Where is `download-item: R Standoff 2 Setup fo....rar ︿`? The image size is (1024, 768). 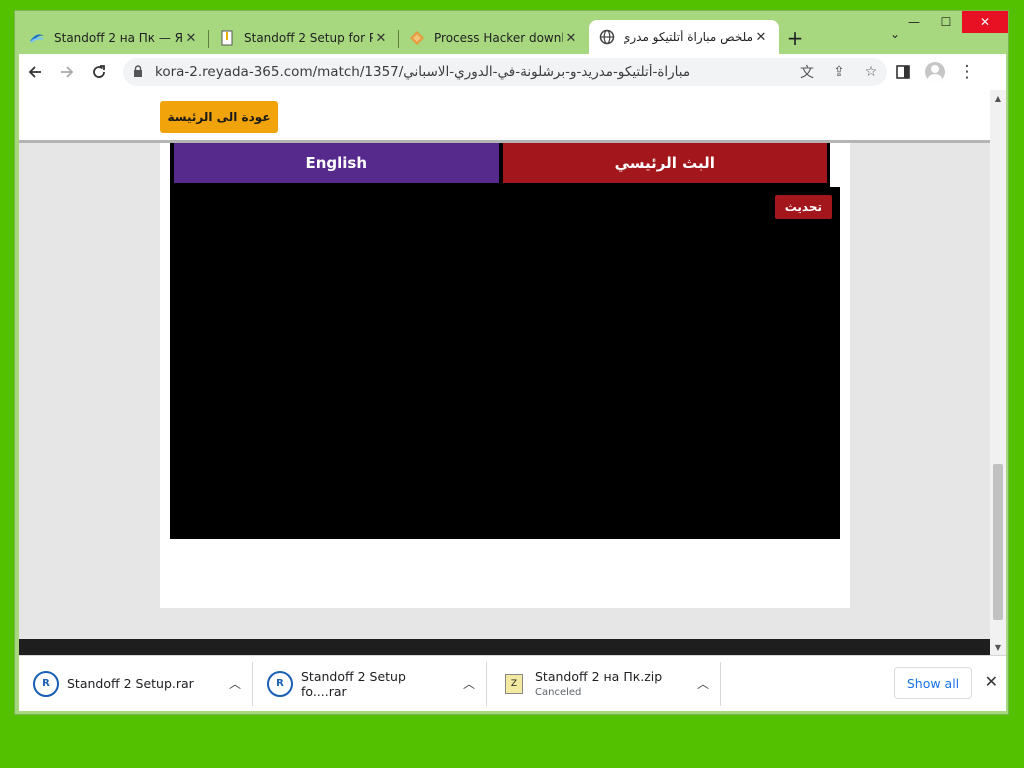 download-item: R Standoff 2 Setup fo....rar ︿ is located at coordinates (370, 683).